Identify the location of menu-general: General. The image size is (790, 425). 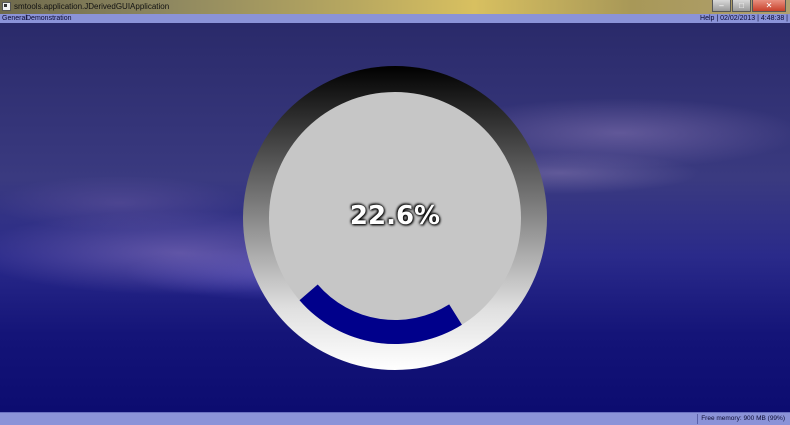
(14, 18).